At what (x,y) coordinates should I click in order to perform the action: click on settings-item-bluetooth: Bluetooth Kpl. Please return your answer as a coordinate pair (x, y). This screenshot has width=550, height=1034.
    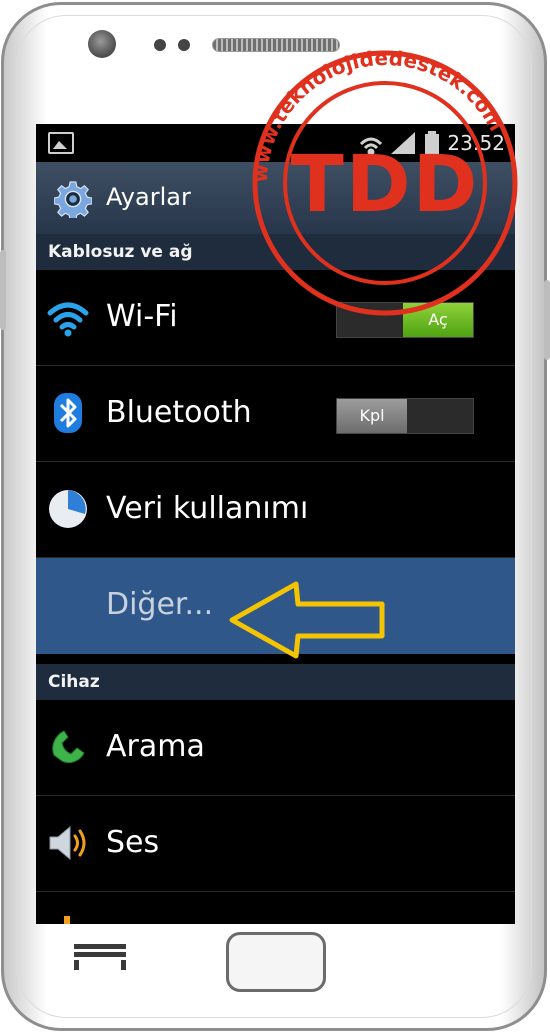
    Looking at the image, I should click on (275, 414).